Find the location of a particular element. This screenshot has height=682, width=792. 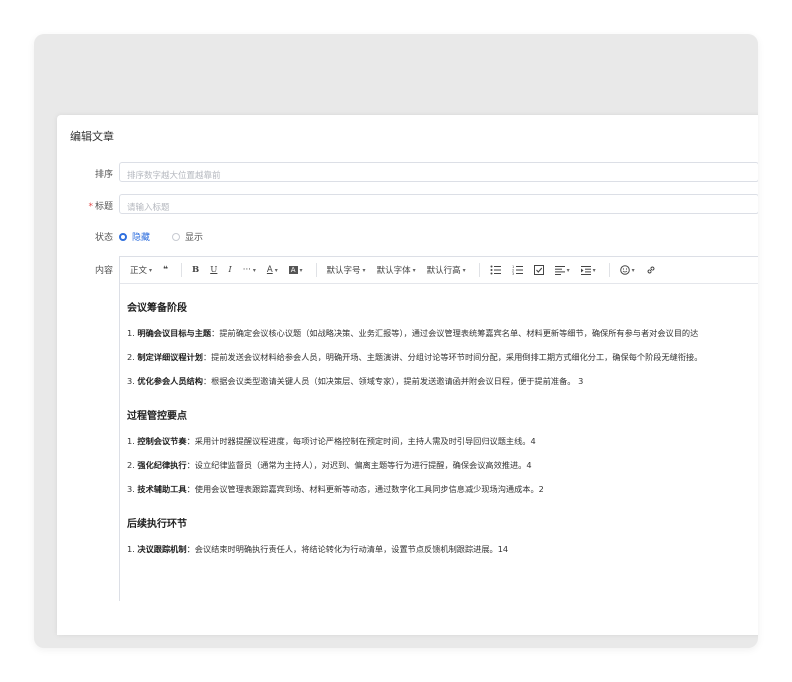

sort-field is located at coordinates (438, 173).